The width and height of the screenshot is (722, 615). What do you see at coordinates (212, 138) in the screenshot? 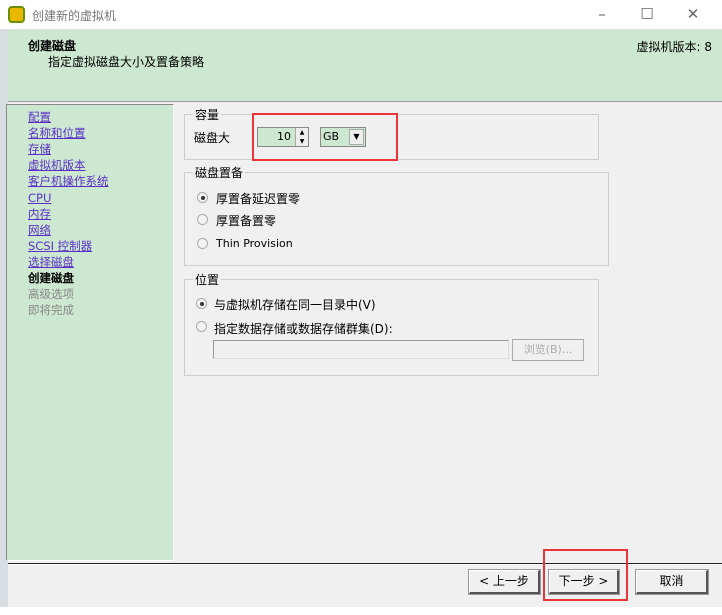
I see `disk-size-label: 磁盘大` at bounding box center [212, 138].